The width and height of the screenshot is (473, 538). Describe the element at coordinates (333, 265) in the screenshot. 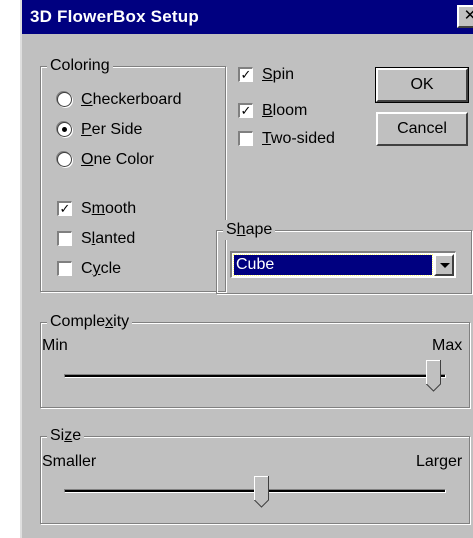

I see `shape-dropdown-value: Cube` at that location.